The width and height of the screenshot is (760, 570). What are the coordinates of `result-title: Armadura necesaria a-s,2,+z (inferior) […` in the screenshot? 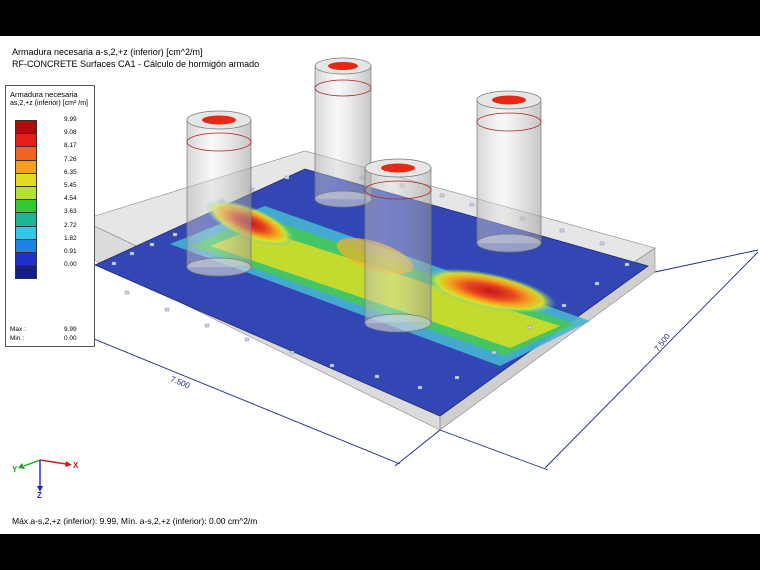 It's located at (135, 58).